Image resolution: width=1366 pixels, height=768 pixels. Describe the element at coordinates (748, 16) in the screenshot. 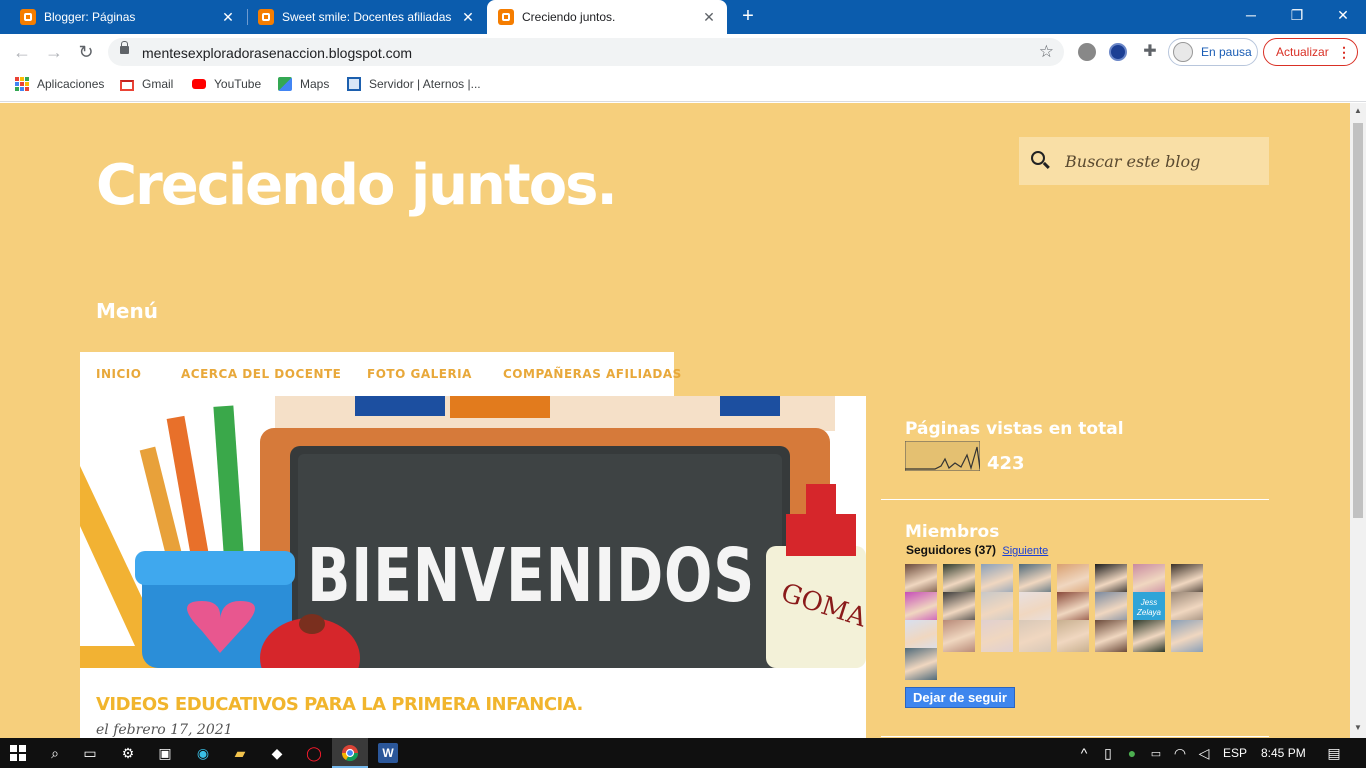

I see `new-tab-plus-icon: +` at that location.